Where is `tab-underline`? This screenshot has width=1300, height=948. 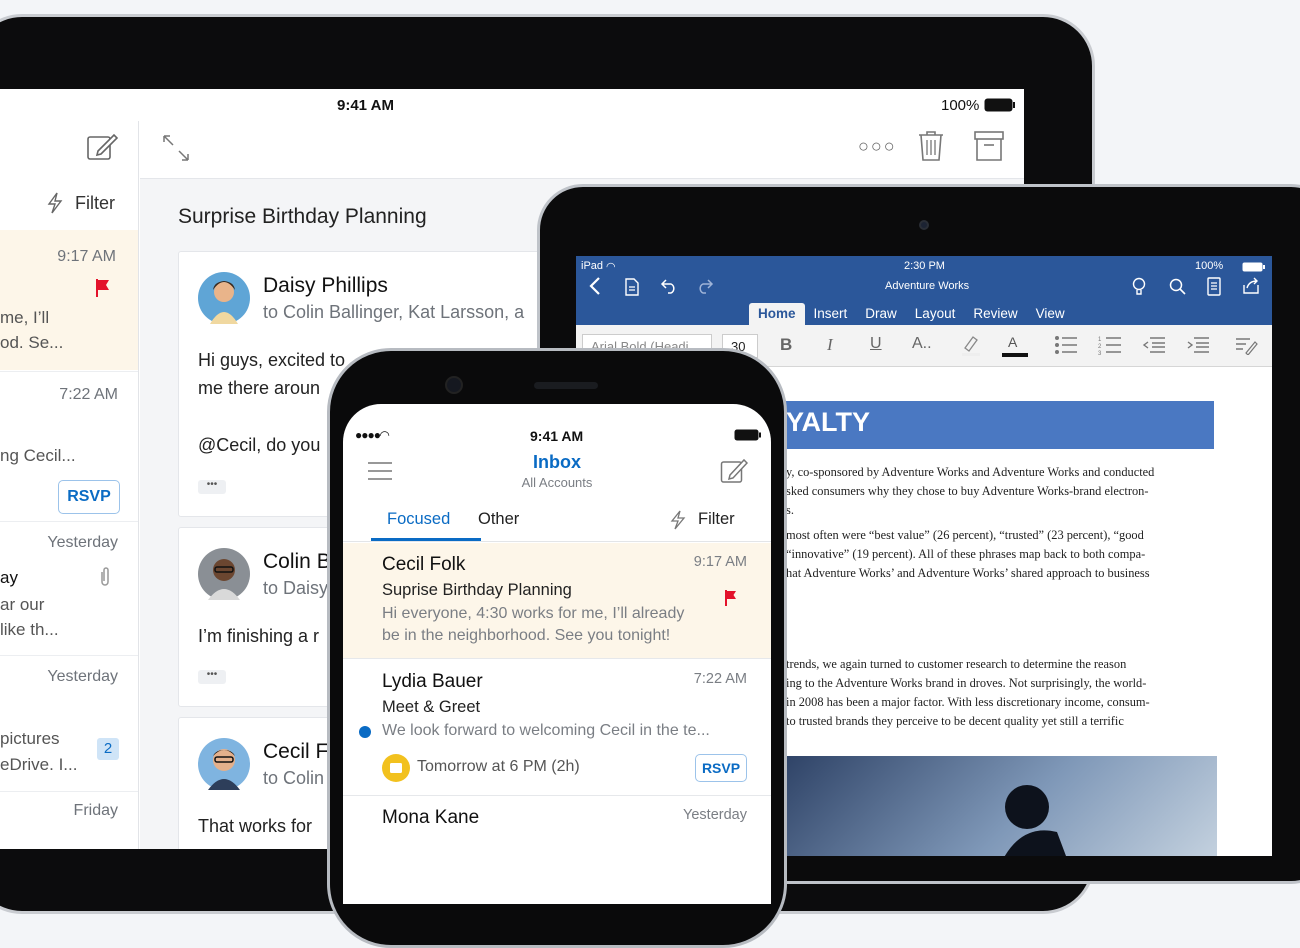 tab-underline is located at coordinates (426, 539).